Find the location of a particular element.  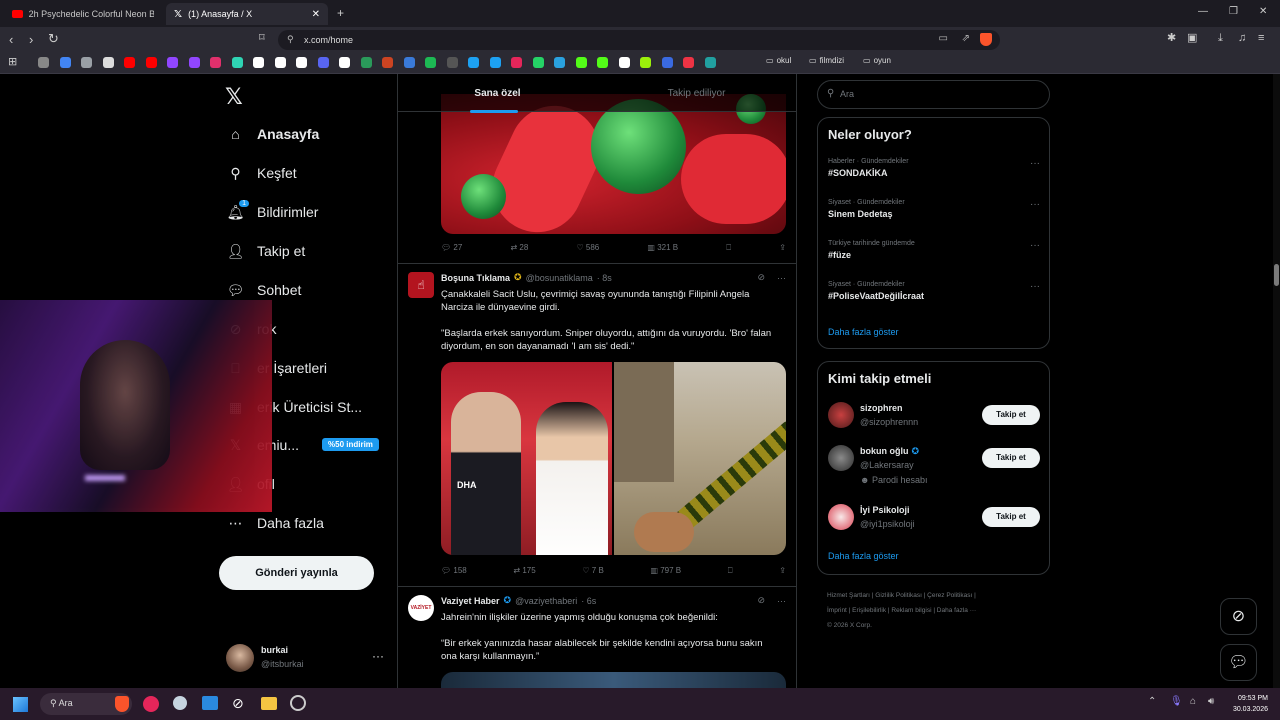

suggestion-name: bokun oğlu is located at coordinates (884, 451).